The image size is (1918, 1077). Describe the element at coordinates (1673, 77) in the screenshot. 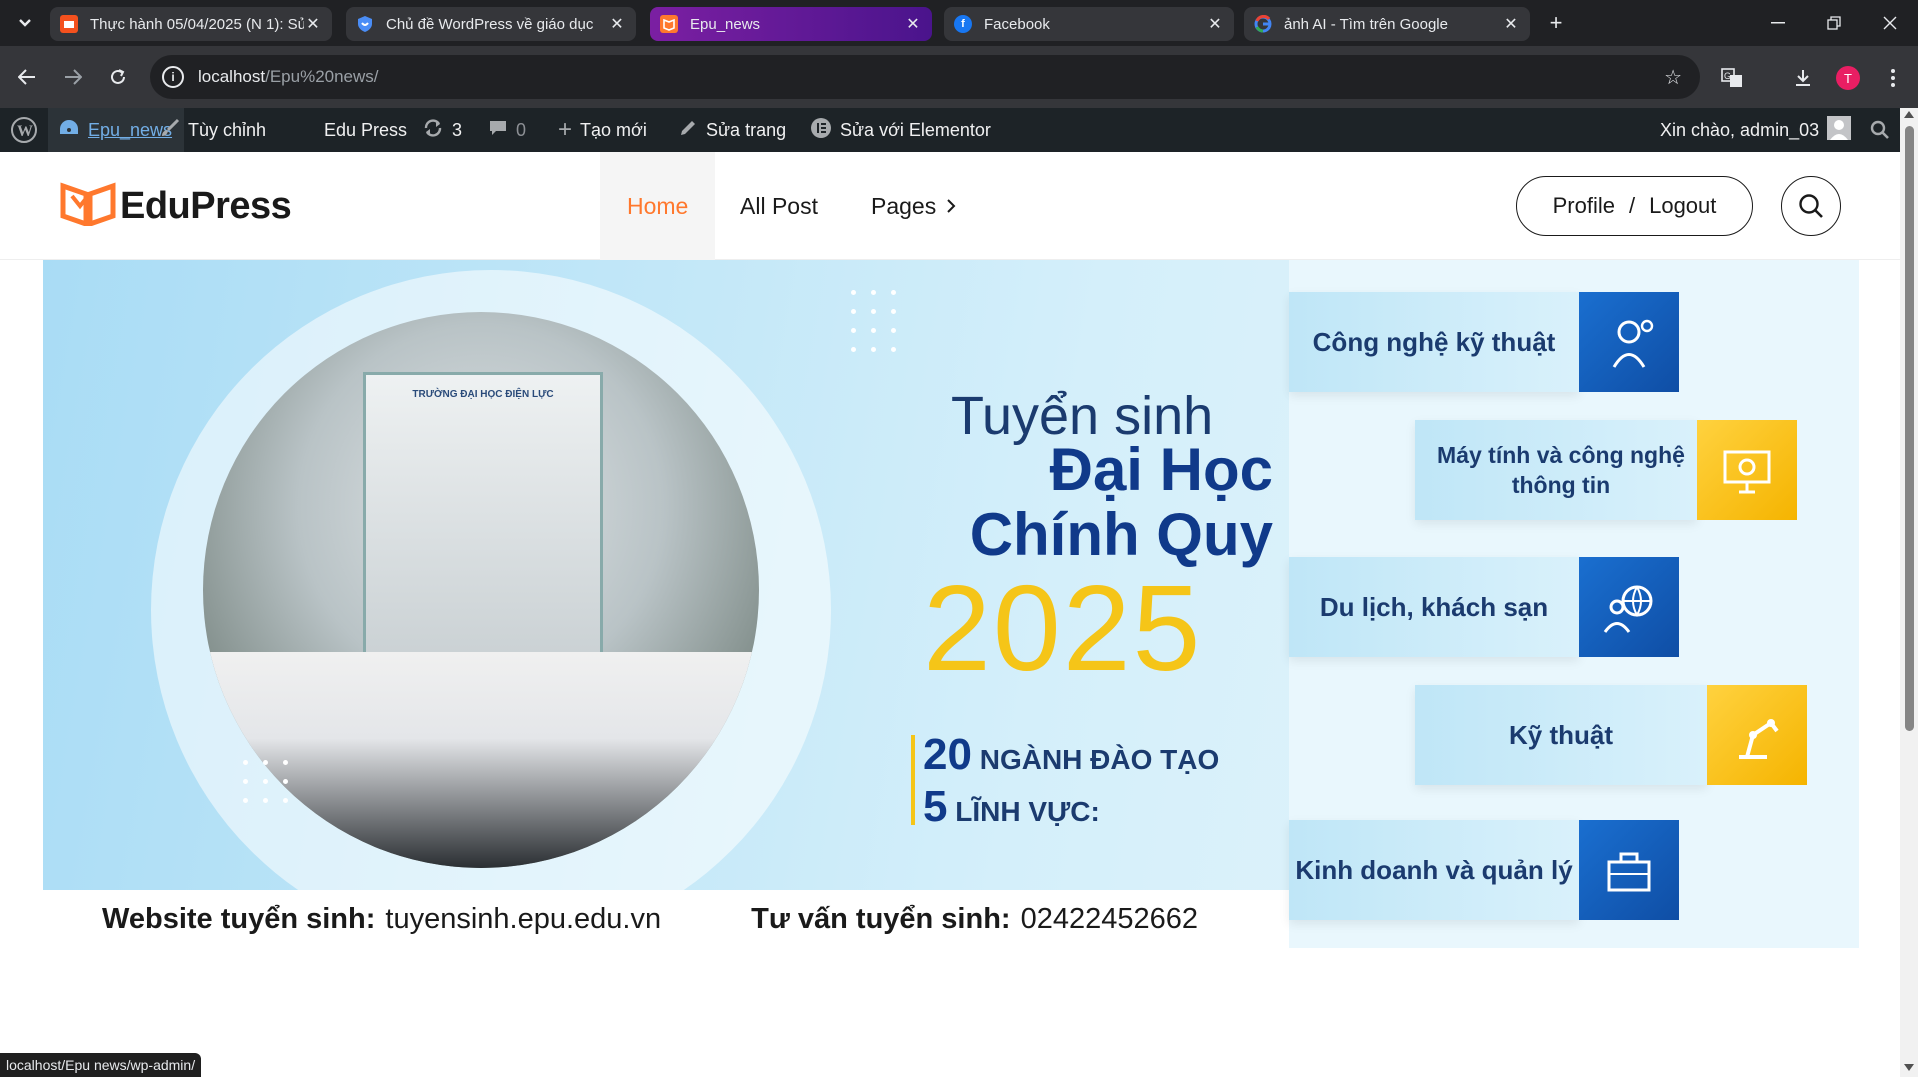

I see `bookmark-star-icon: ☆` at that location.